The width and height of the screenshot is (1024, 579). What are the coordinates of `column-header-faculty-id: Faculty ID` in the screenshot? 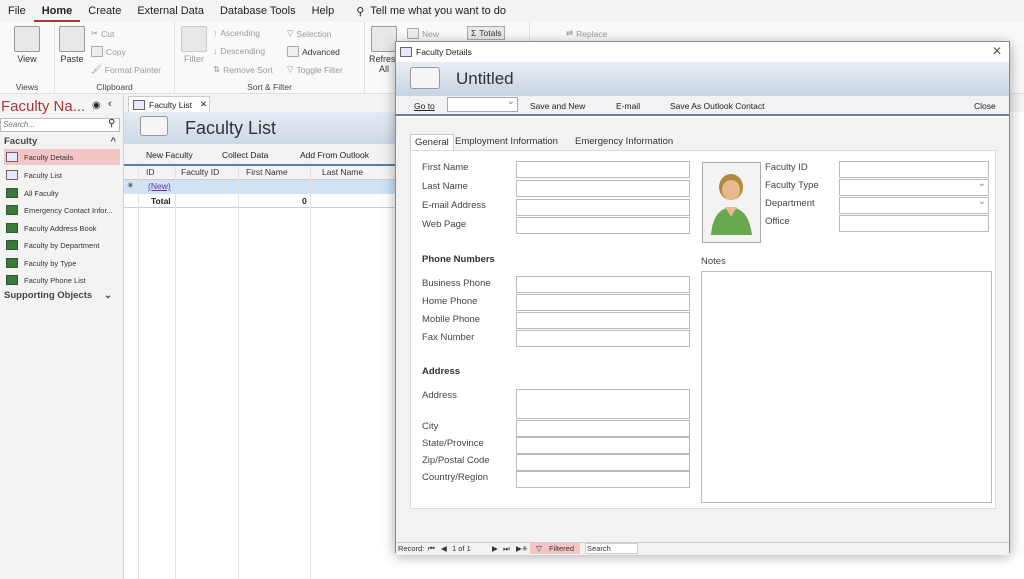 It's located at (200, 172).